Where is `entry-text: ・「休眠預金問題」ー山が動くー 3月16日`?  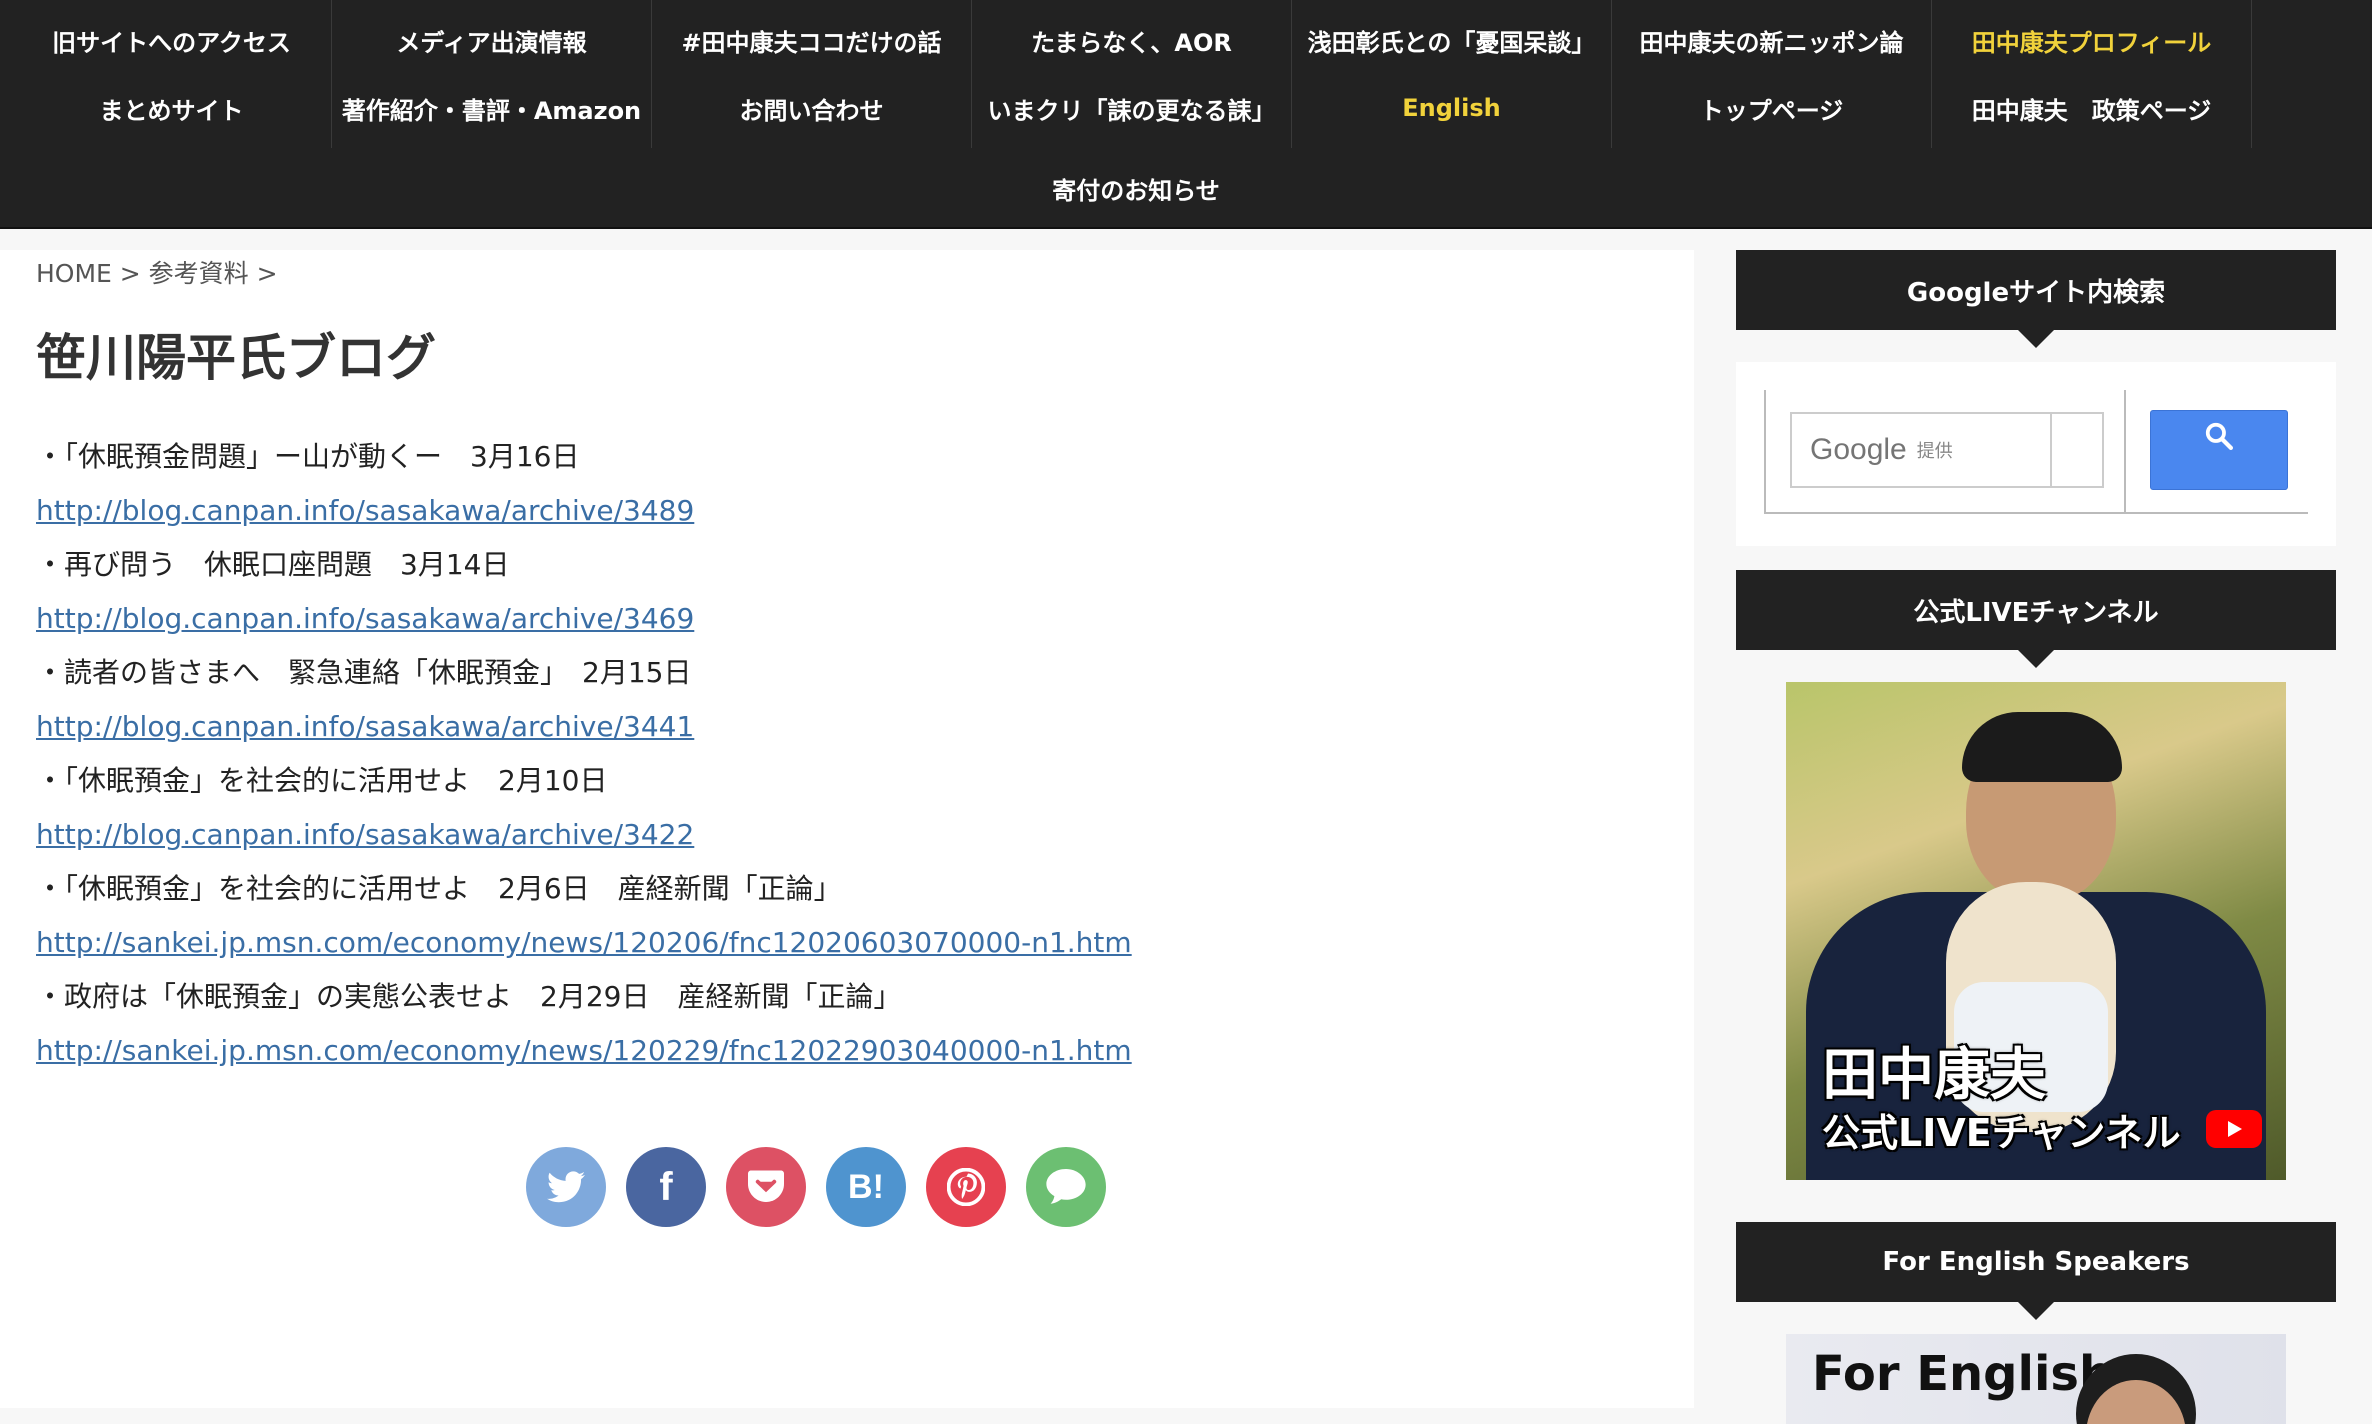
entry-text: ・「休眠預金問題」ー山が動くー 3月16日 is located at coordinates (308, 456).